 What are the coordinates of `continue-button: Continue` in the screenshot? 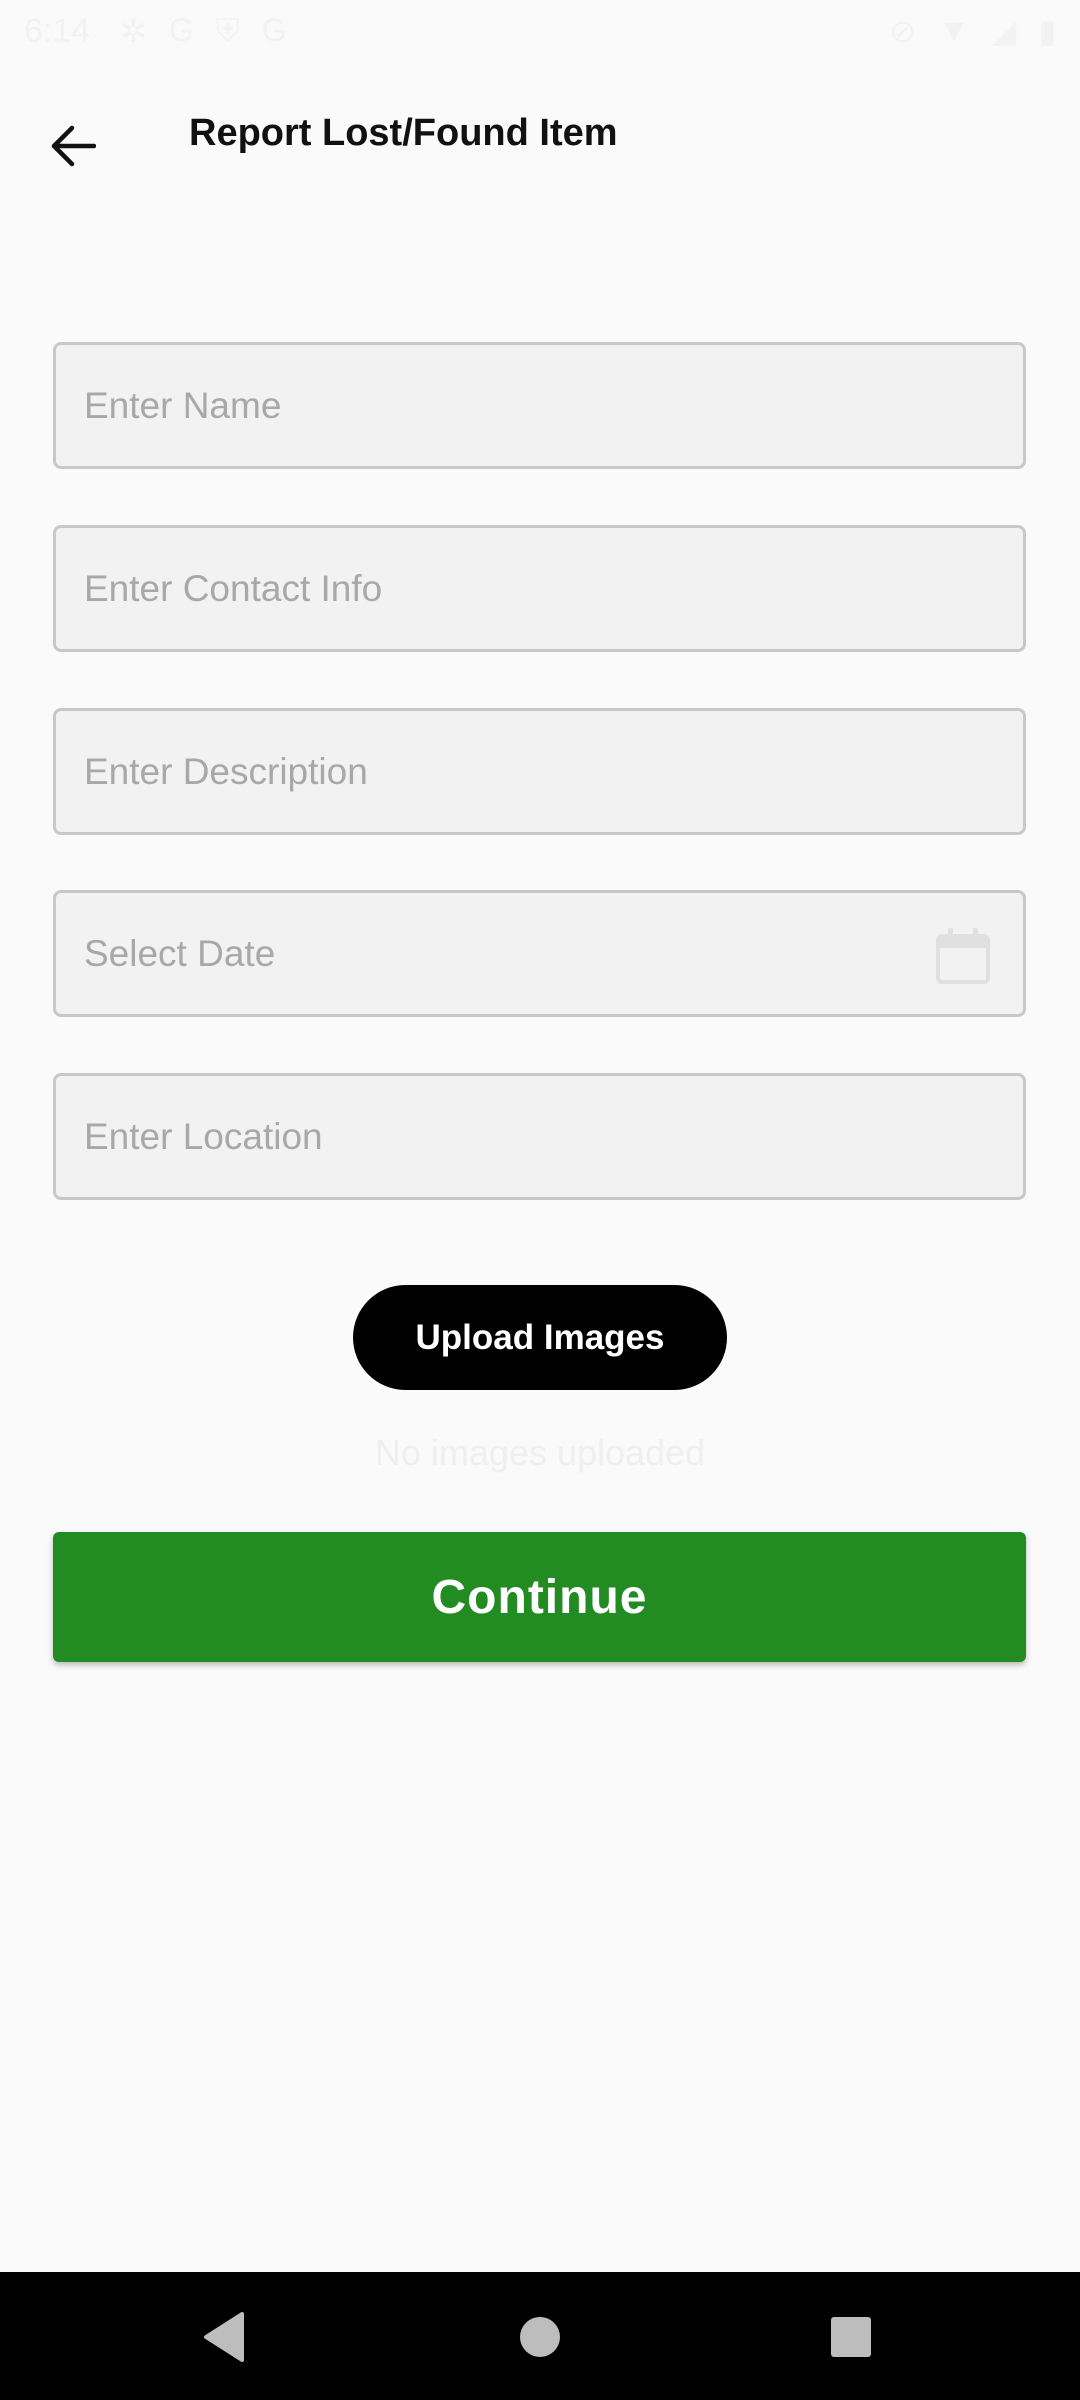 It's located at (539, 1597).